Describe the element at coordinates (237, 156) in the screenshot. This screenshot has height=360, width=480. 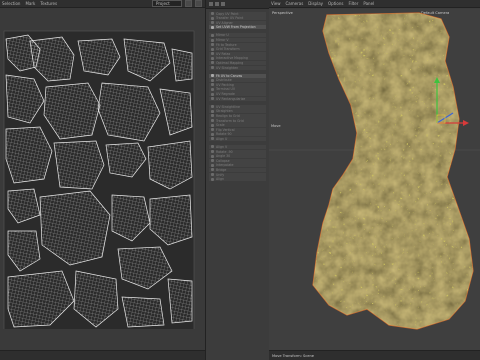
I see `uv-tool-item: Angle 30` at that location.